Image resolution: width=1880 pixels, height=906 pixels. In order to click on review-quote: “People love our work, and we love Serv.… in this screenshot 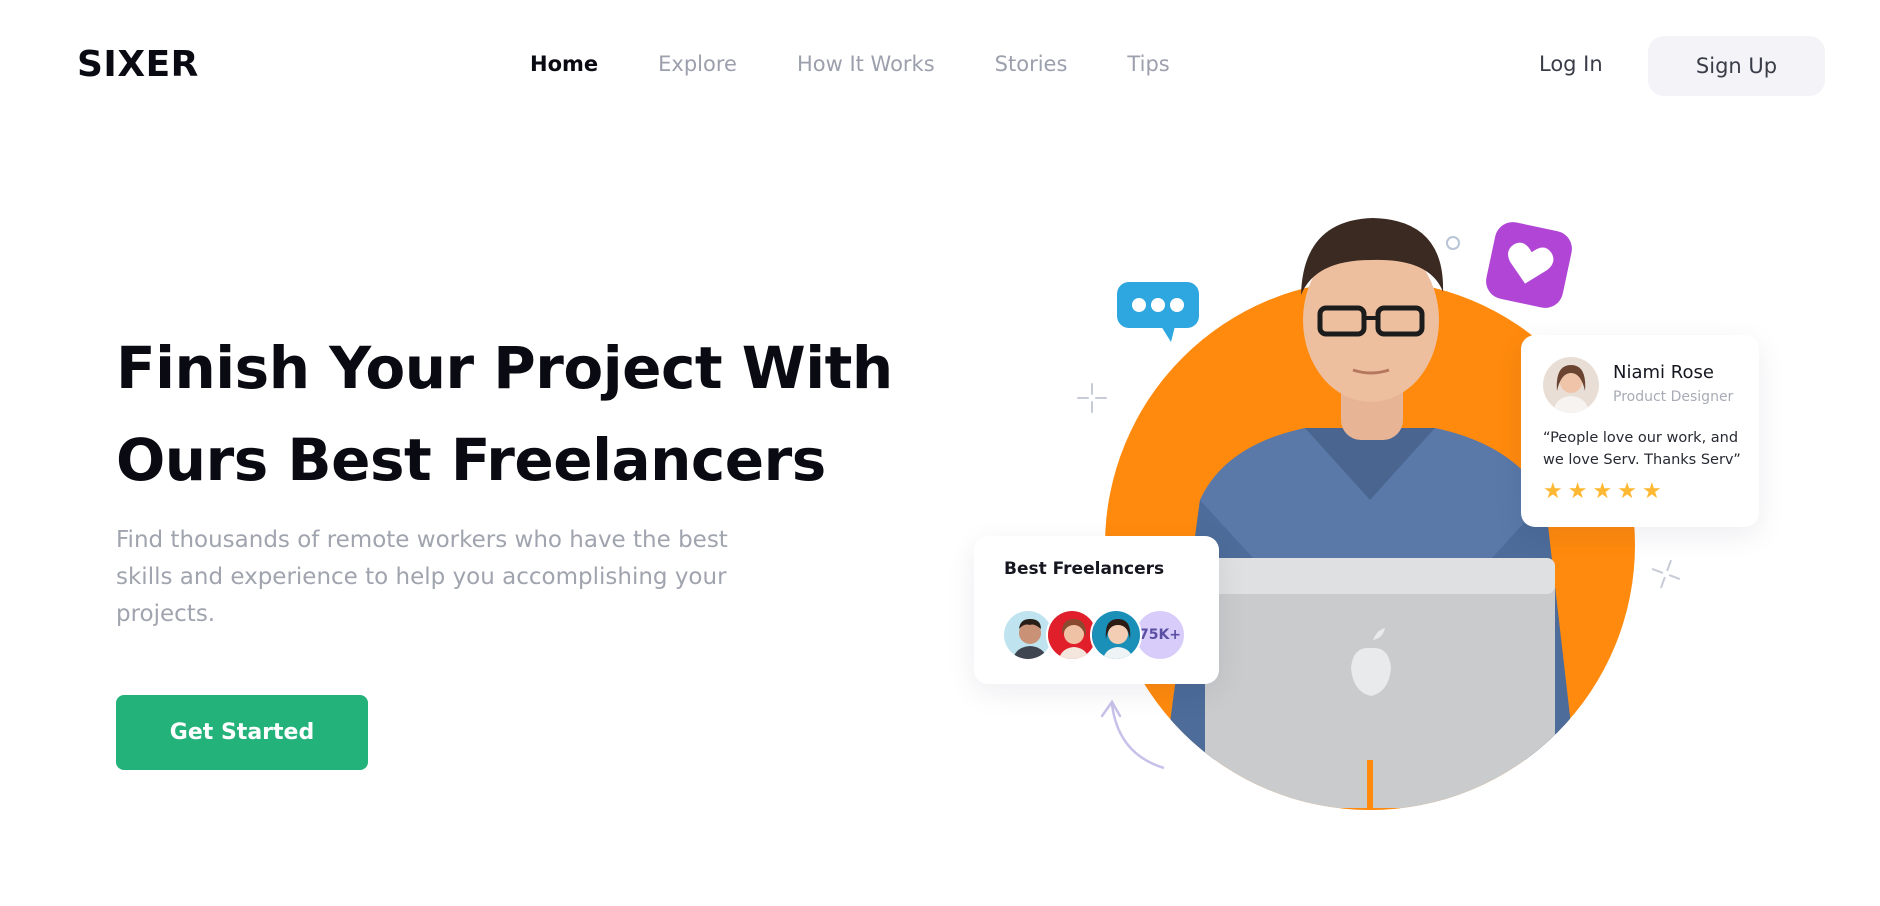, I will do `click(1642, 449)`.